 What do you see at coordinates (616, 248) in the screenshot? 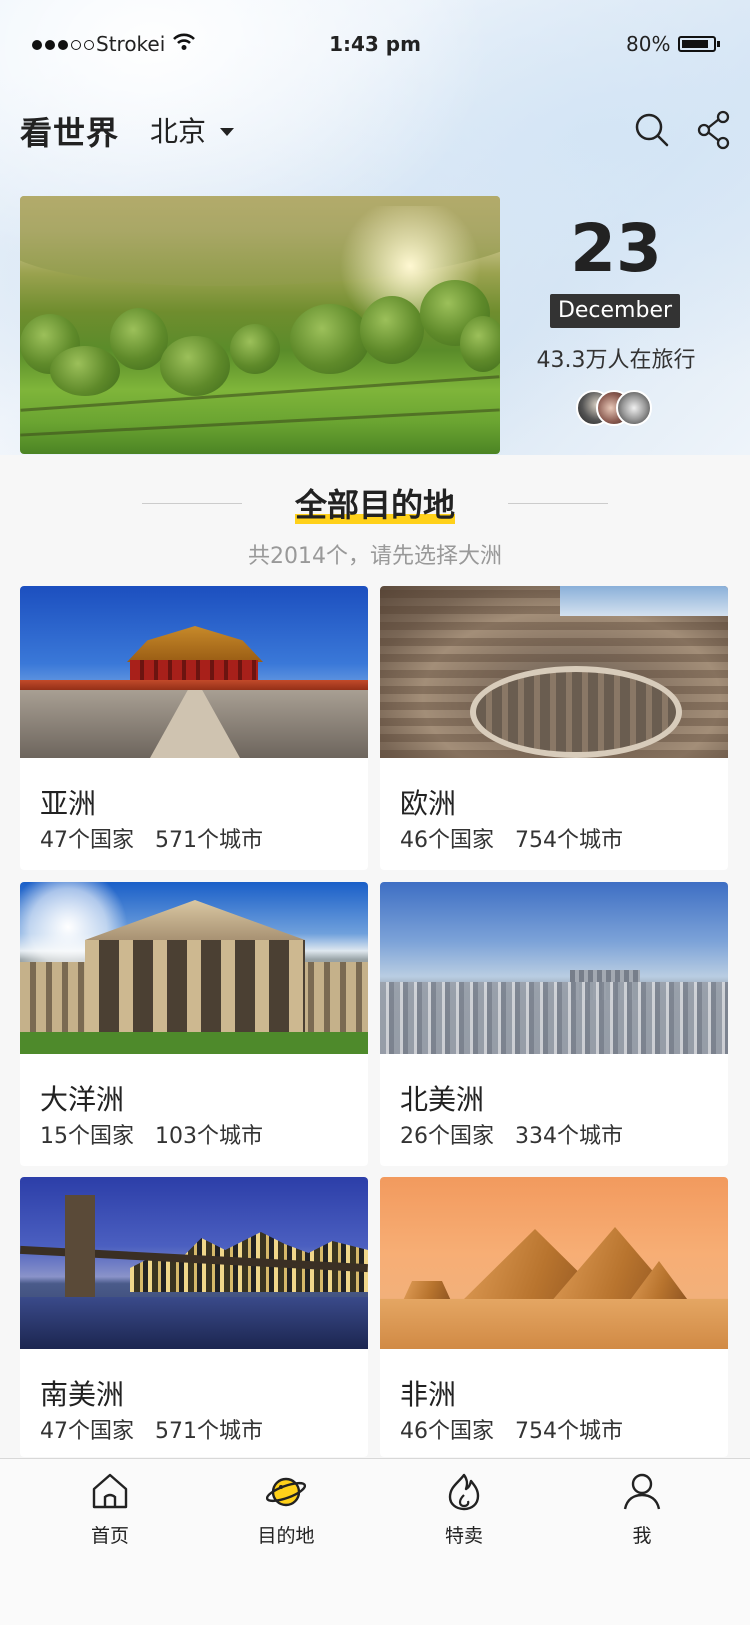
I see `date-day: 23` at bounding box center [616, 248].